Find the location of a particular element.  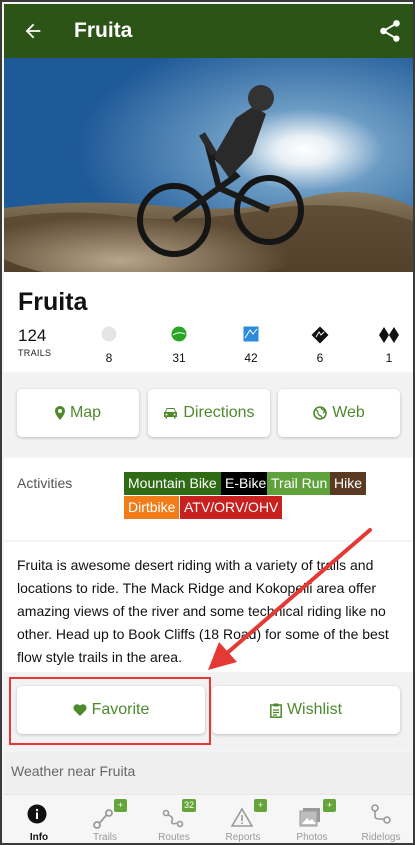

nav-item-info: Info is located at coordinates (39, 819).